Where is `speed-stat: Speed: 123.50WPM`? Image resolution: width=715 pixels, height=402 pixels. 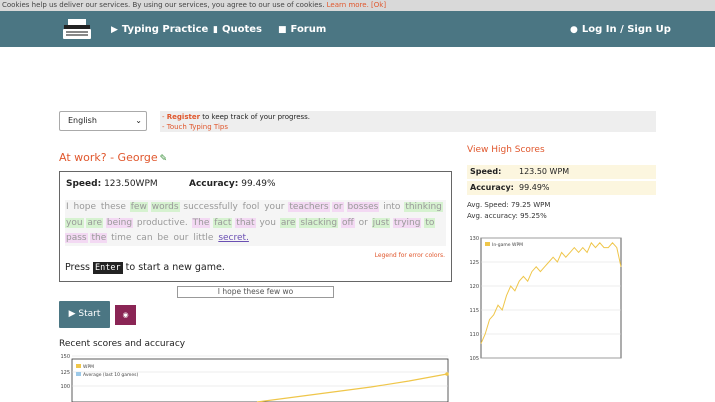 speed-stat: Speed: 123.50WPM is located at coordinates (112, 184).